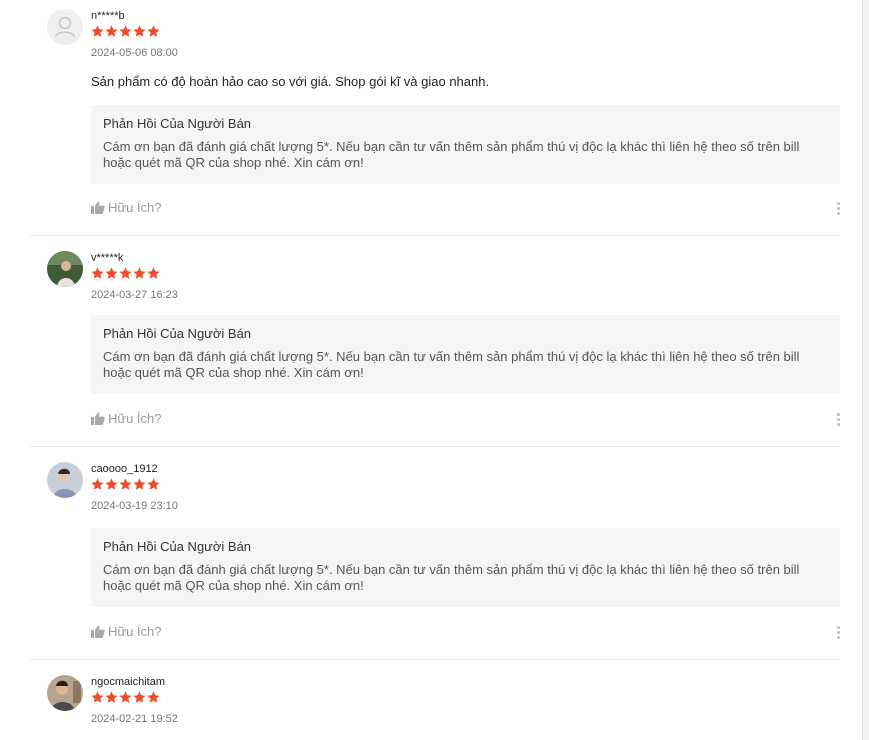  I want to click on review-date: 2024-03-19 23:10, so click(134, 506).